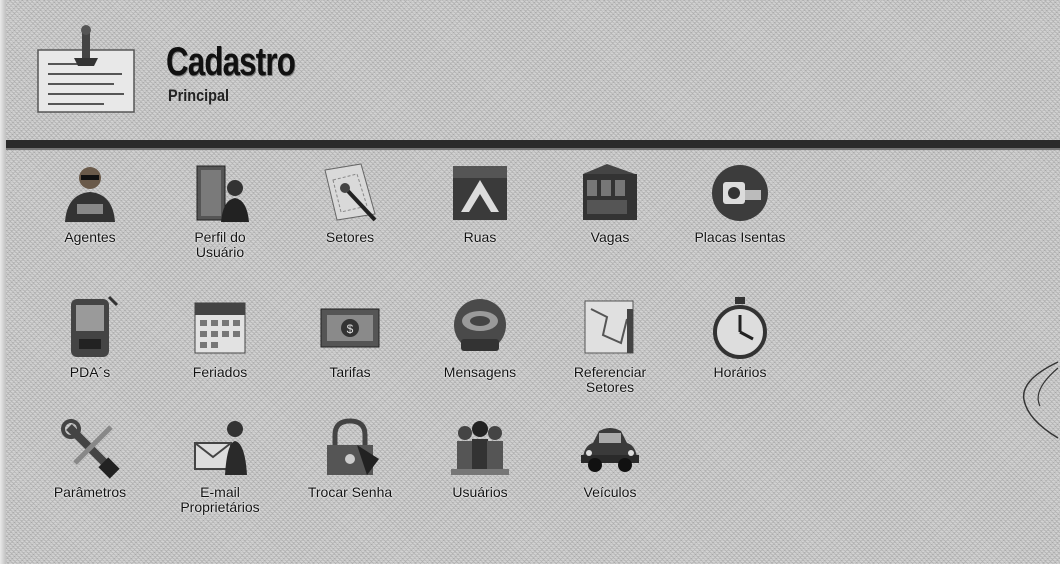 Image resolution: width=1060 pixels, height=564 pixels. What do you see at coordinates (90, 449) in the screenshot?
I see `tools-icon` at bounding box center [90, 449].